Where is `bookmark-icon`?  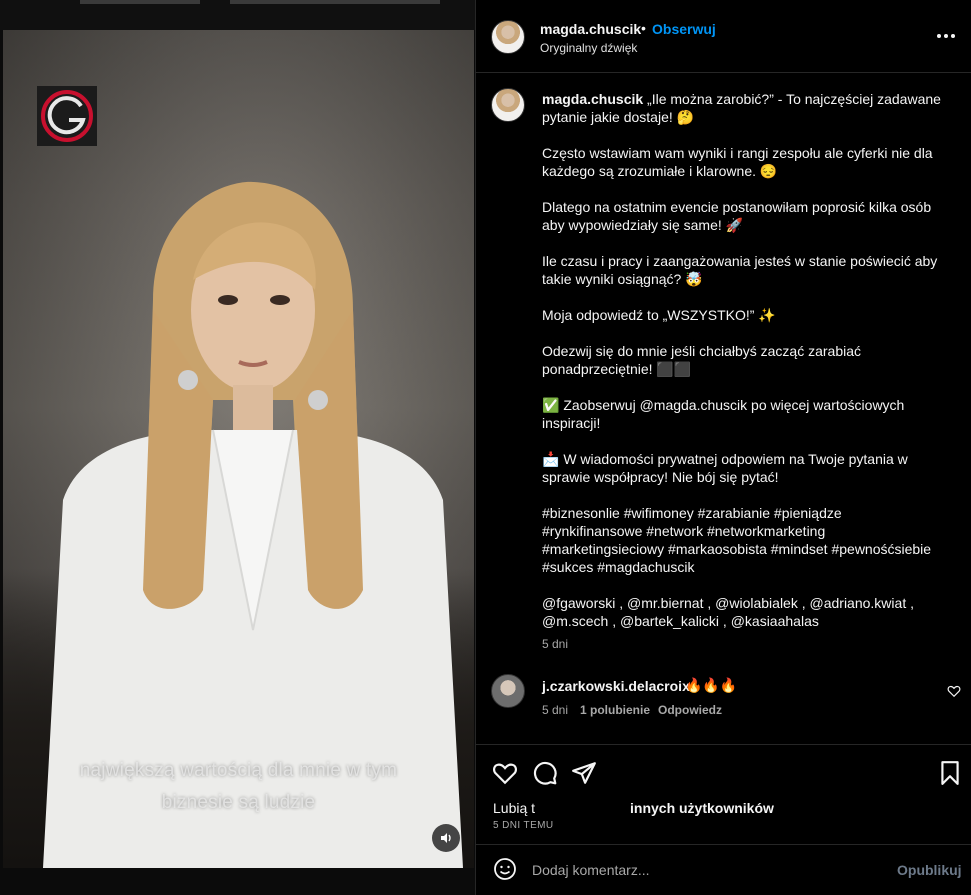 bookmark-icon is located at coordinates (950, 773).